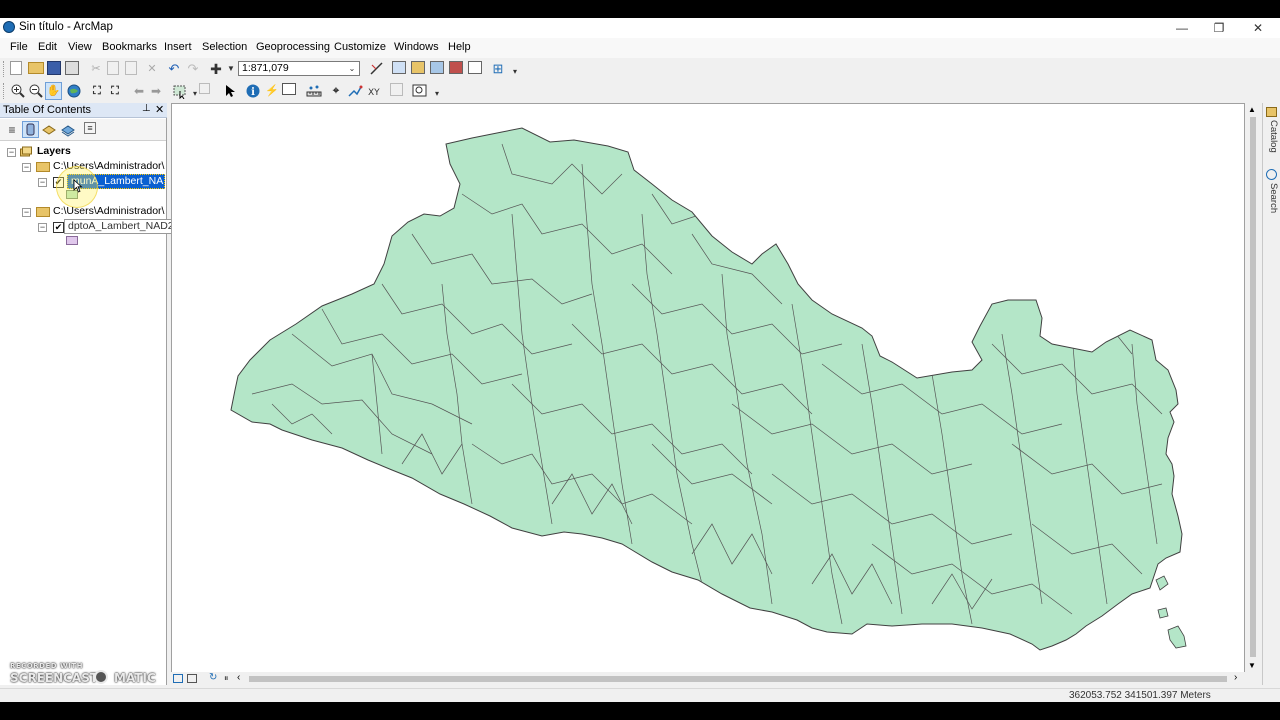 This screenshot has height=720, width=1280. I want to click on layer-2-symbol-swatch, so click(72, 240).